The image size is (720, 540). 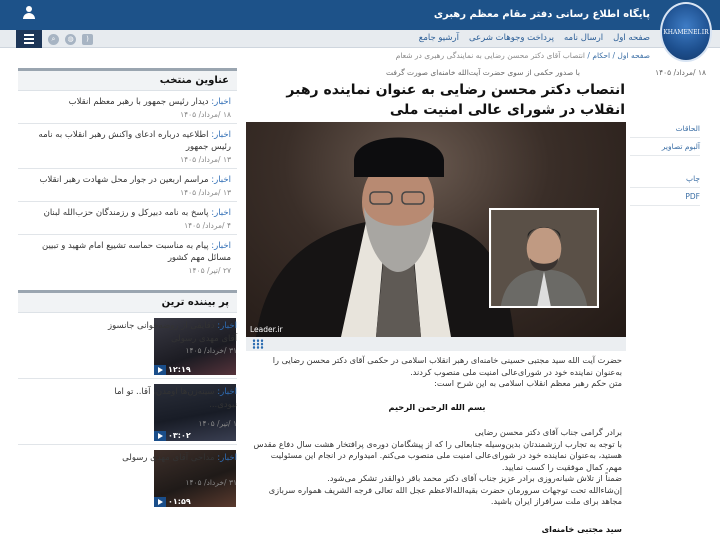 What do you see at coordinates (583, 38) in the screenshot?
I see `nav-send-letter: ارسال نامه` at bounding box center [583, 38].